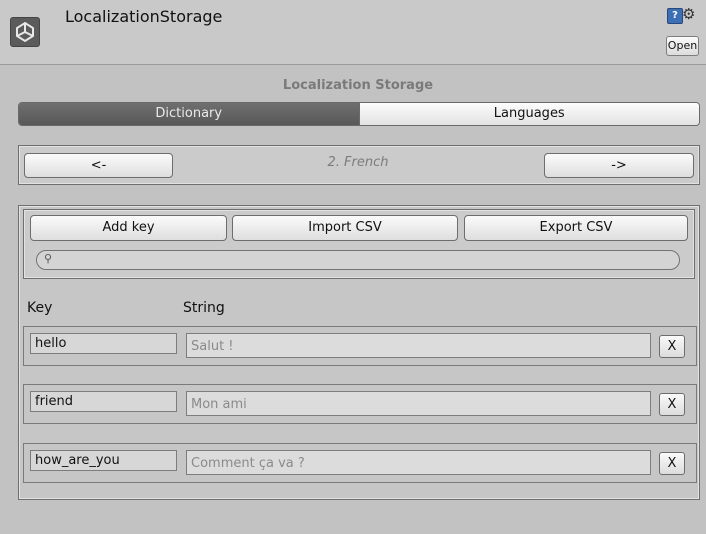 Image resolution: width=706 pixels, height=534 pixels. Describe the element at coordinates (358, 85) in the screenshot. I see `panel-title: Localization Storage` at that location.